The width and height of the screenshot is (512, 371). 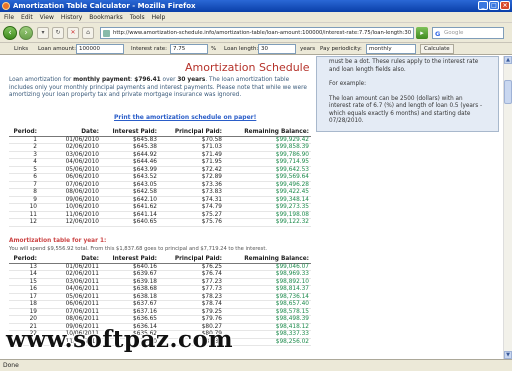 What do you see at coordinates (189, 49) in the screenshot?
I see `interest-rate-field: 7.75` at bounding box center [189, 49].